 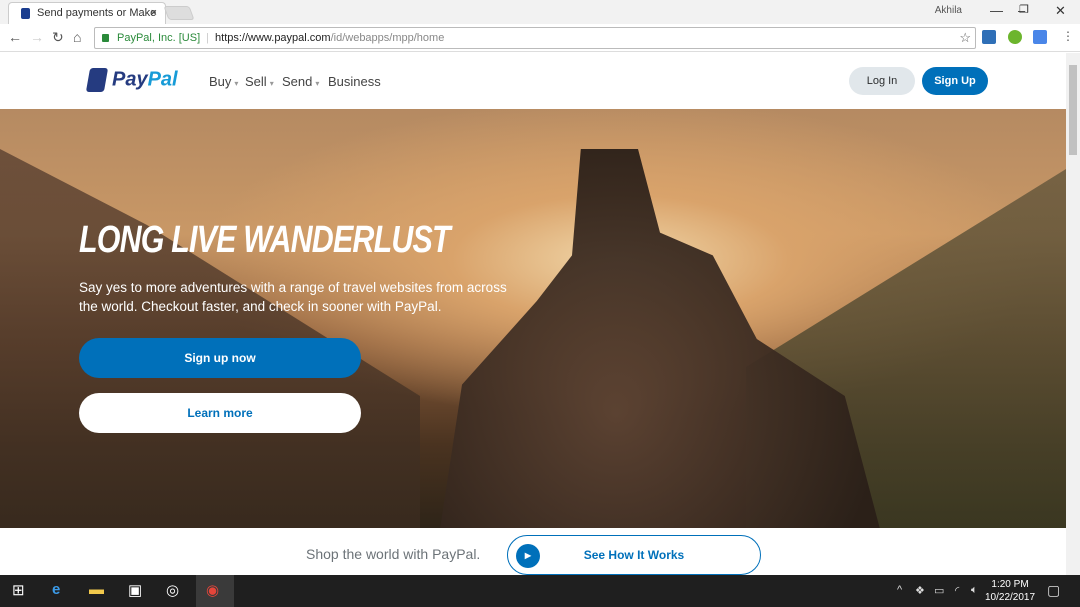 I want to click on close-tab-icon: ×, so click(x=154, y=13).